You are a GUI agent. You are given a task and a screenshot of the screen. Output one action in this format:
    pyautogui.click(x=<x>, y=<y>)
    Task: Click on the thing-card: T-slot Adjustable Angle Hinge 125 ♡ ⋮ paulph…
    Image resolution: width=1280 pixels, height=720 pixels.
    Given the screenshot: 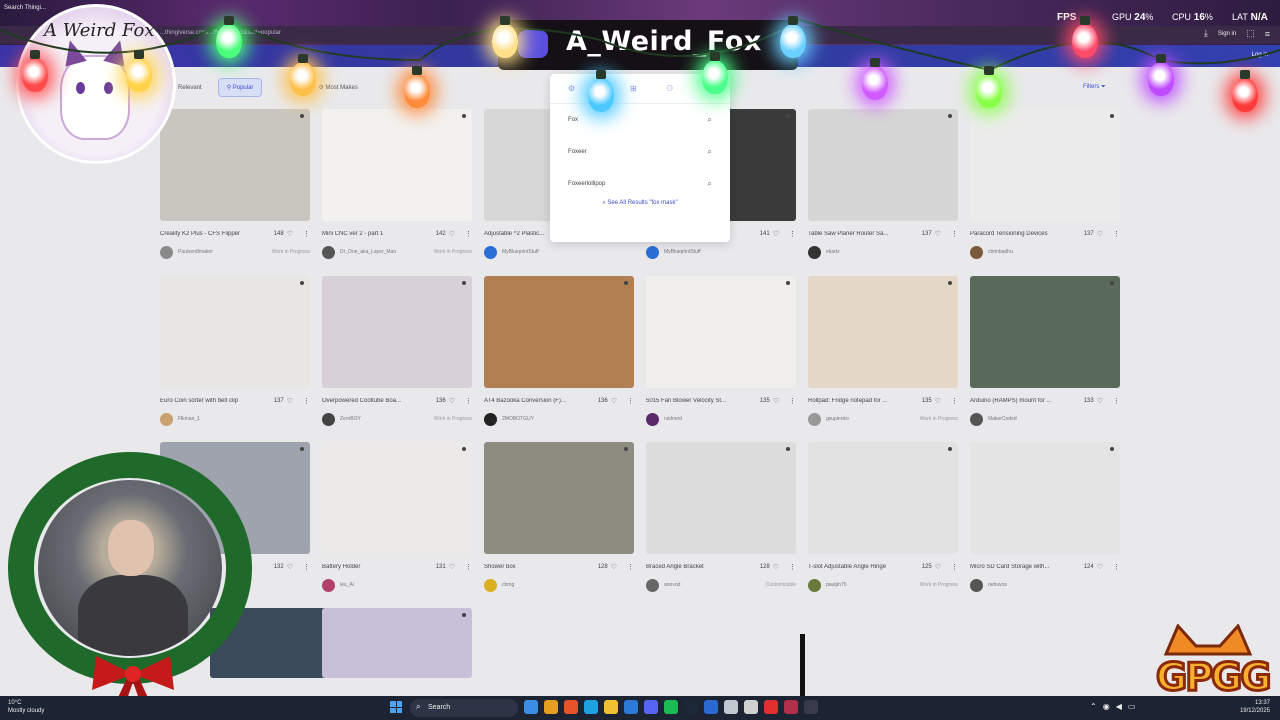 What is the action you would take?
    pyautogui.click(x=883, y=517)
    